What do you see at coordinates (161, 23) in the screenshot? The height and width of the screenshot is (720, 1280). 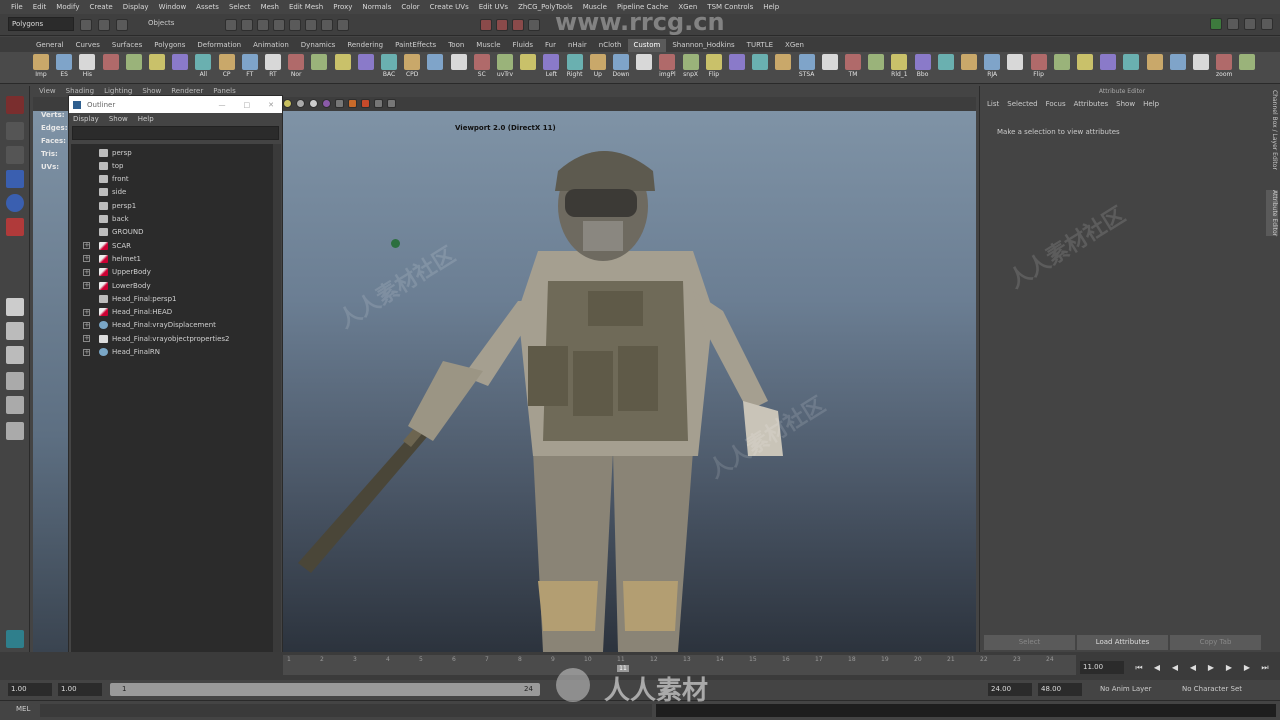 I see `selection-mode-label: Objects` at bounding box center [161, 23].